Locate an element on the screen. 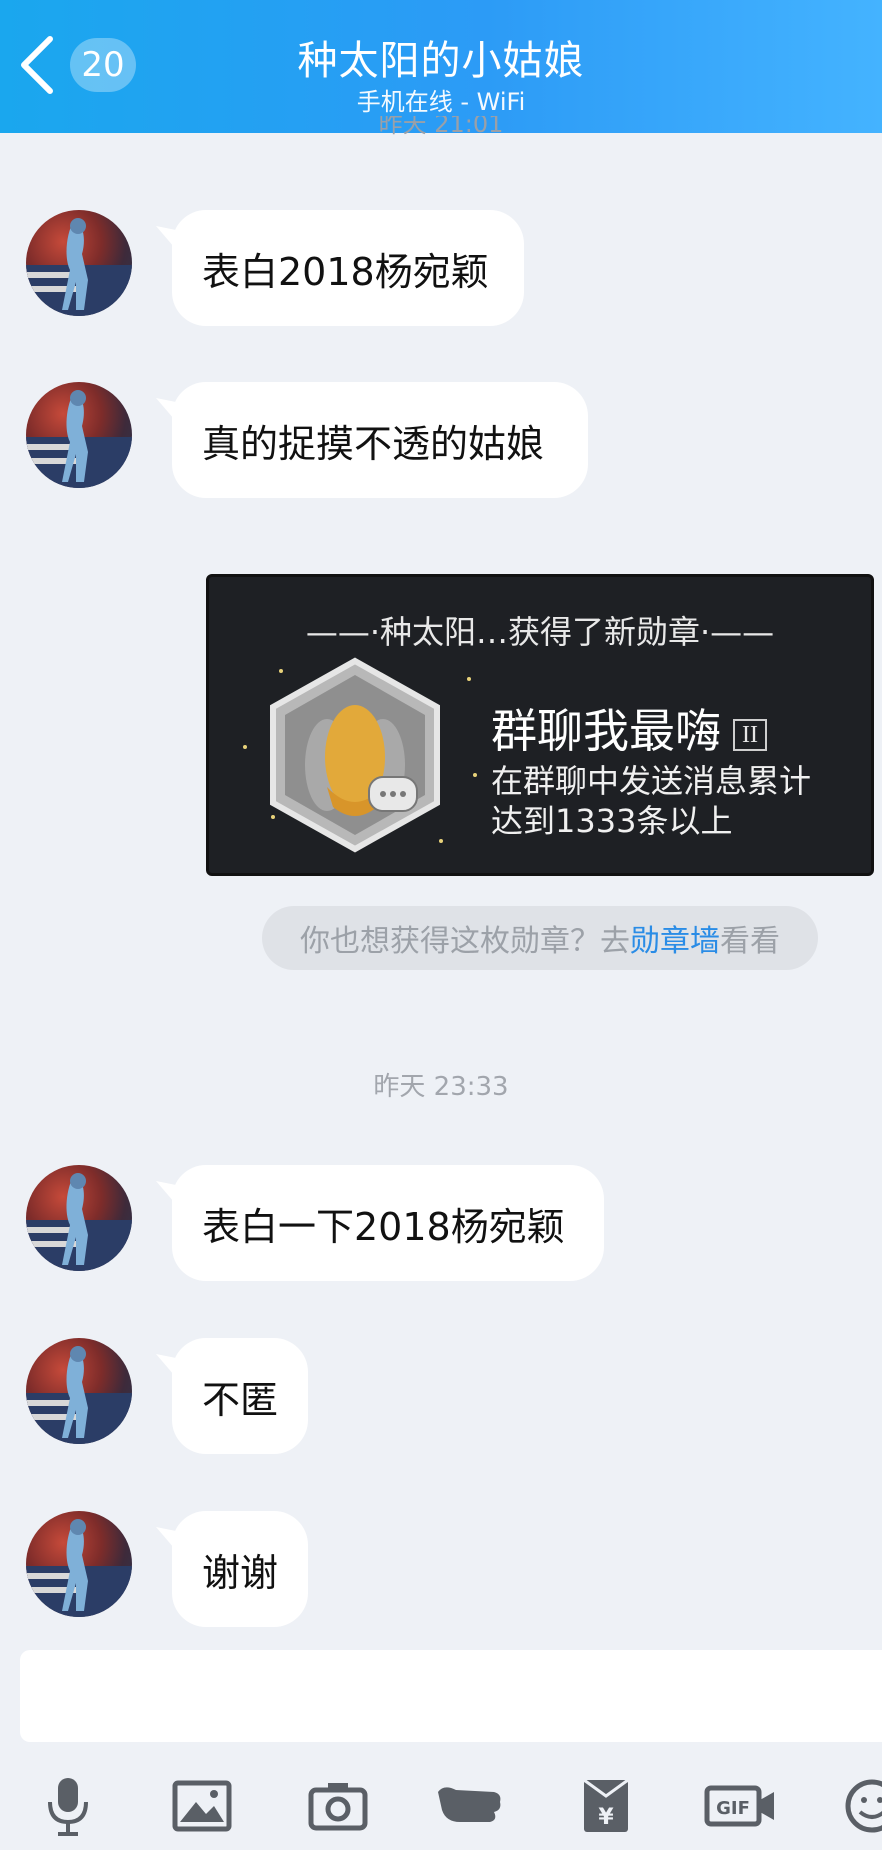  message-bubble: 真的捉摸不透的姑娘 is located at coordinates (380, 440).